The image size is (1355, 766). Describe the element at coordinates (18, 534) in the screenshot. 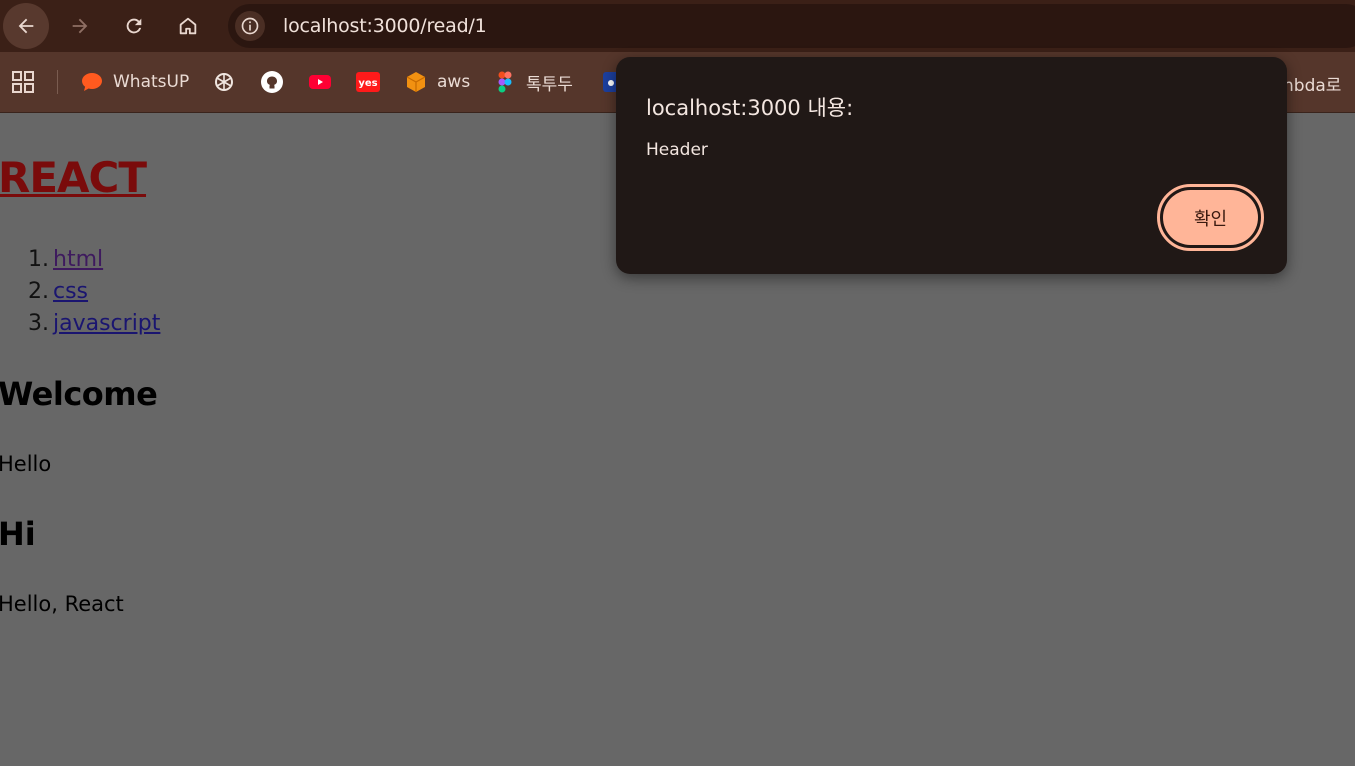

I see `section-title: Hi` at that location.